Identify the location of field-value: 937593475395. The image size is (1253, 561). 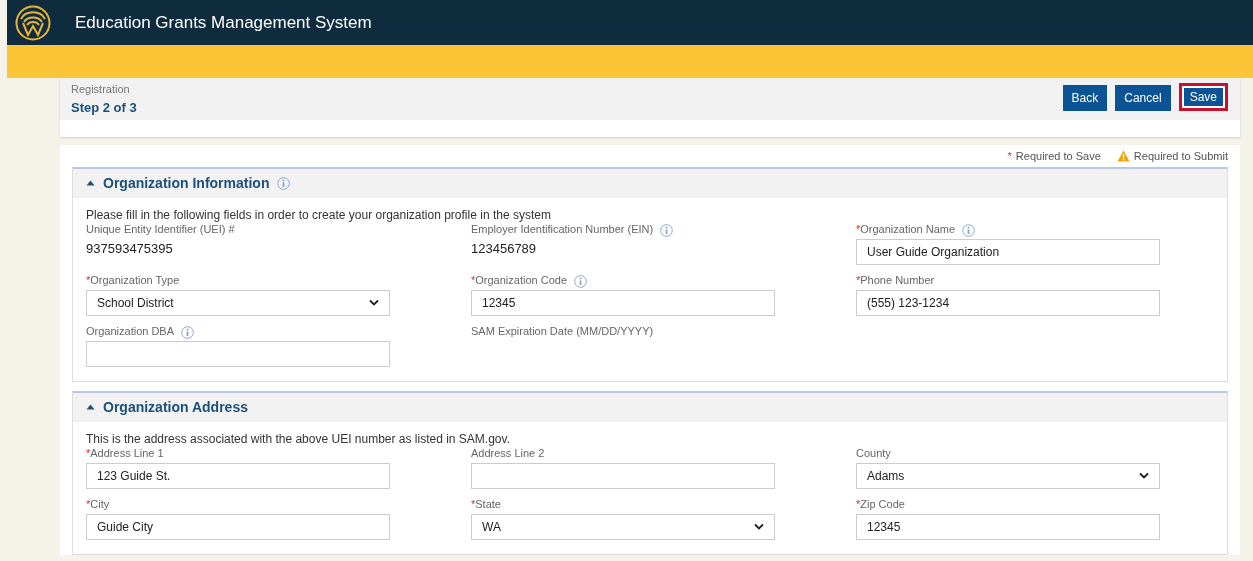
(130, 248).